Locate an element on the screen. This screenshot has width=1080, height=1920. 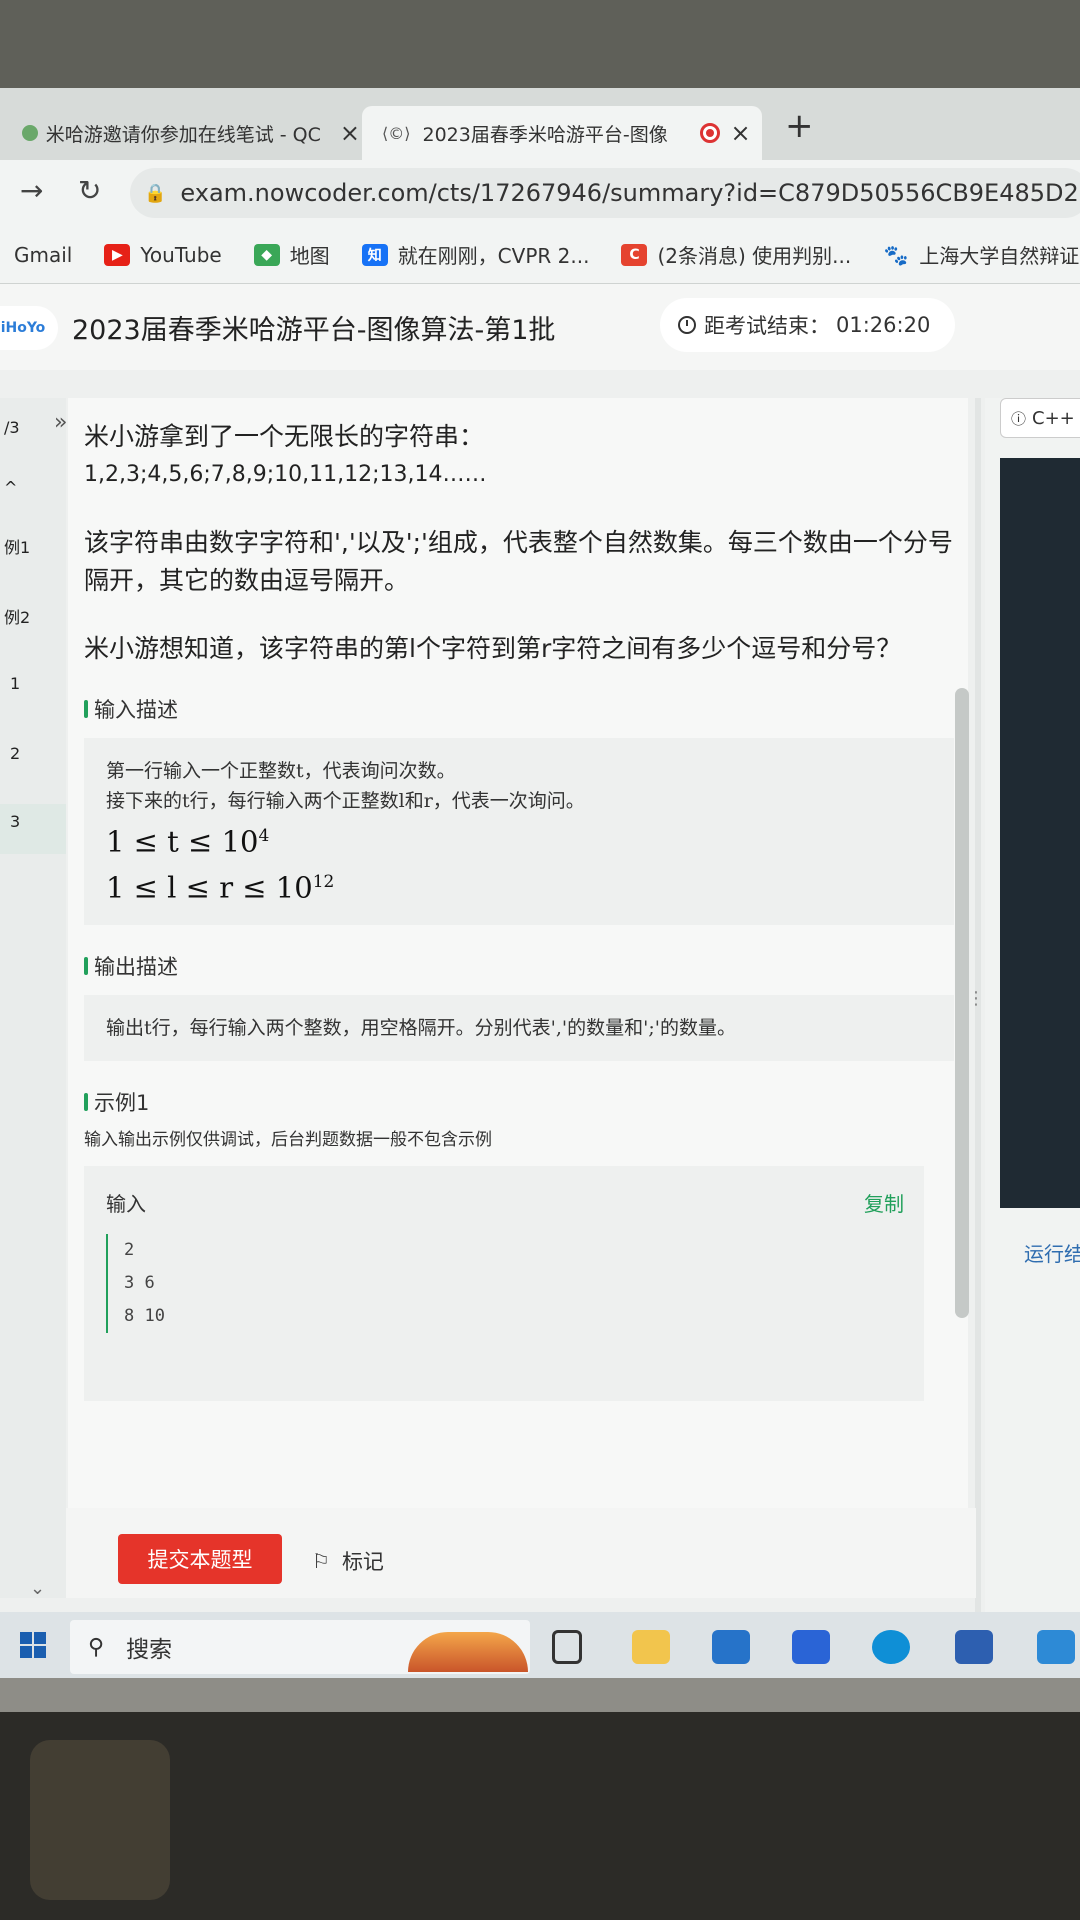
site-logo: iHoYo is located at coordinates (29, 328).